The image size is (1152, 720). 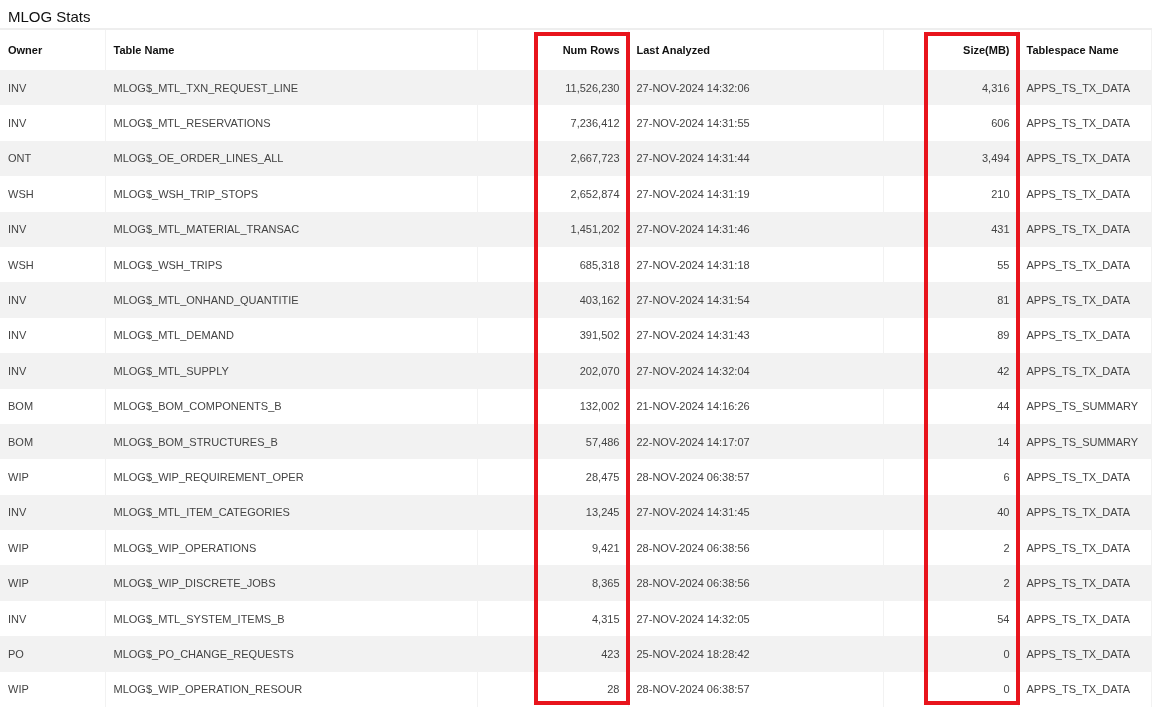 What do you see at coordinates (755, 264) in the screenshot?
I see `table-cell: 27-NOV-2024 14:31:18` at bounding box center [755, 264].